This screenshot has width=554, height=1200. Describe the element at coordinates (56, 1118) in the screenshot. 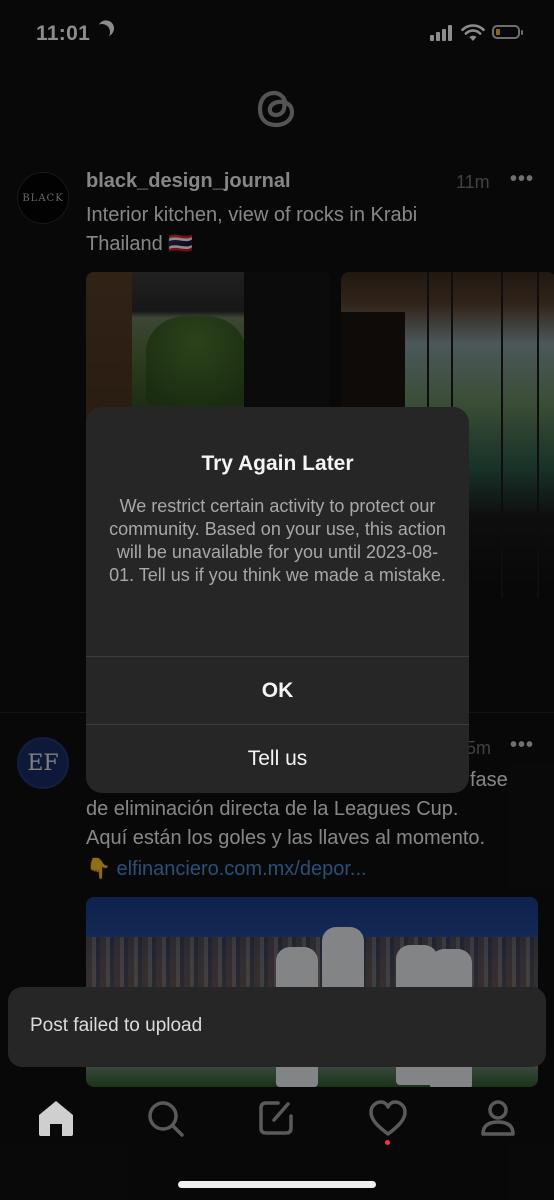

I see `home-icon` at that location.